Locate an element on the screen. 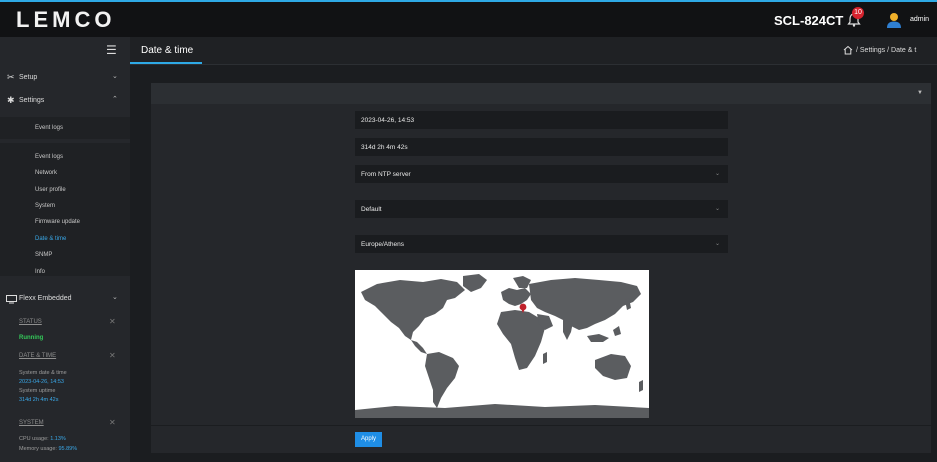  memory-value: 95.89% is located at coordinates (68, 449).